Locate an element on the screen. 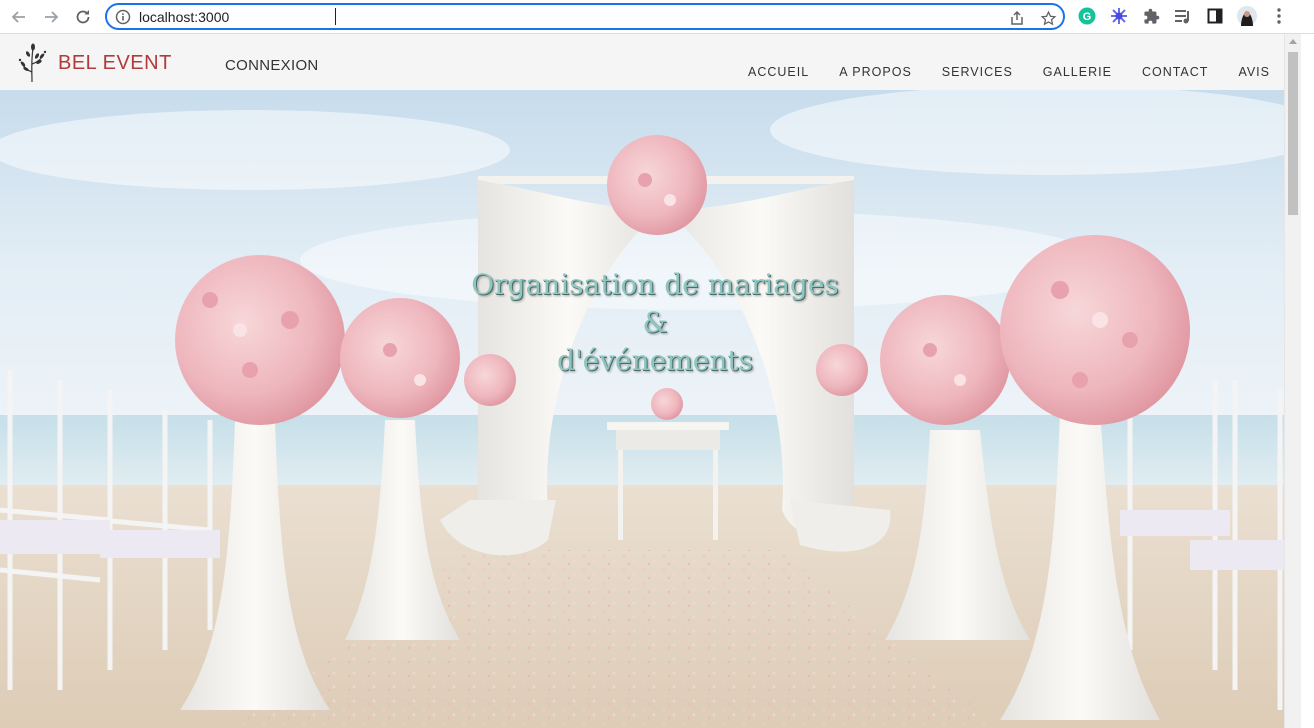 Image resolution: width=1314 pixels, height=728 pixels. grammarly-icon: G is located at coordinates (1087, 16).